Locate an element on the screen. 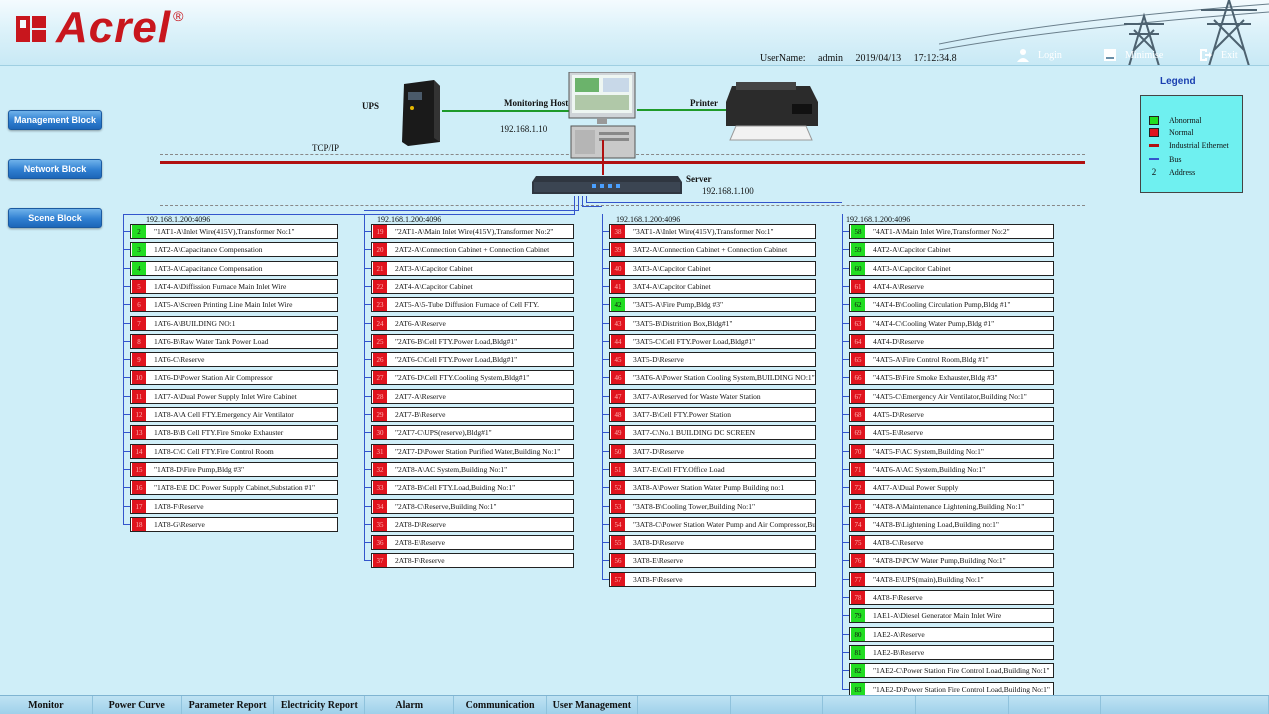 This screenshot has height=714, width=1269. meter-item: 7 1AT6-A\BUILDING NO:1 is located at coordinates (234, 323).